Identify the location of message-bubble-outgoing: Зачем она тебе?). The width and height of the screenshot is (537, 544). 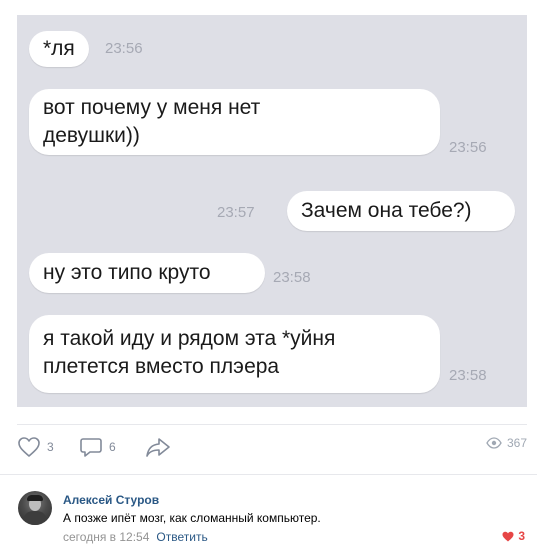
(401, 211).